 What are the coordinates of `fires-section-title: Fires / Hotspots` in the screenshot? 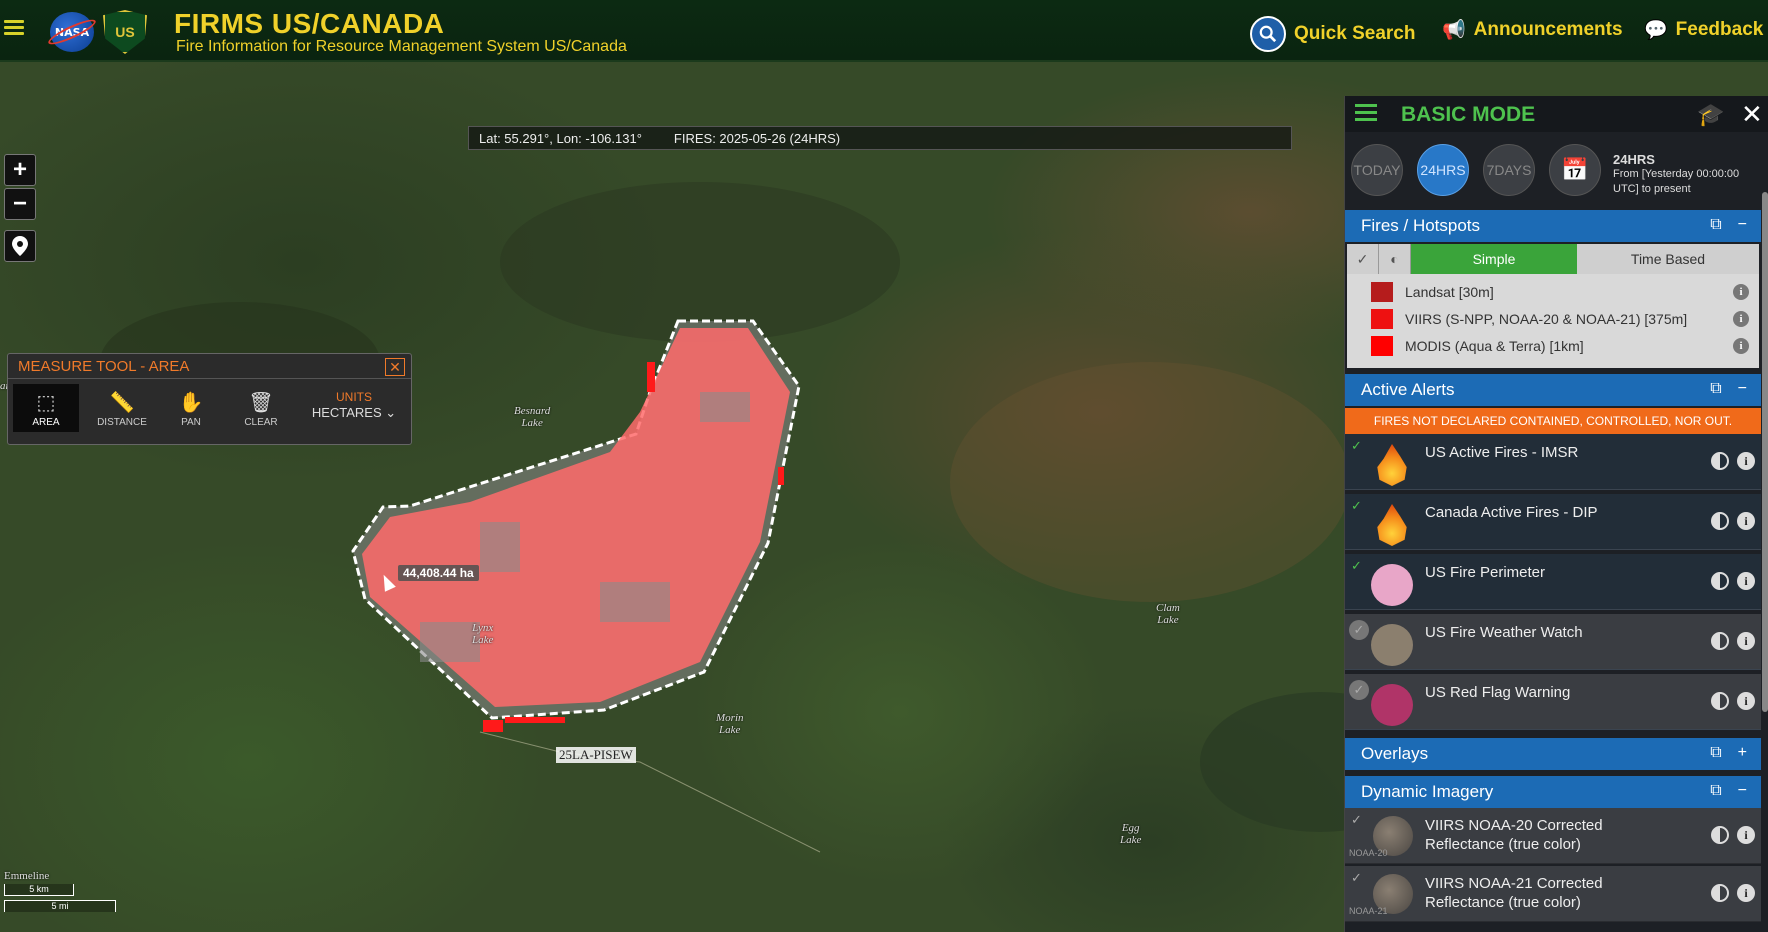 It's located at (1421, 225).